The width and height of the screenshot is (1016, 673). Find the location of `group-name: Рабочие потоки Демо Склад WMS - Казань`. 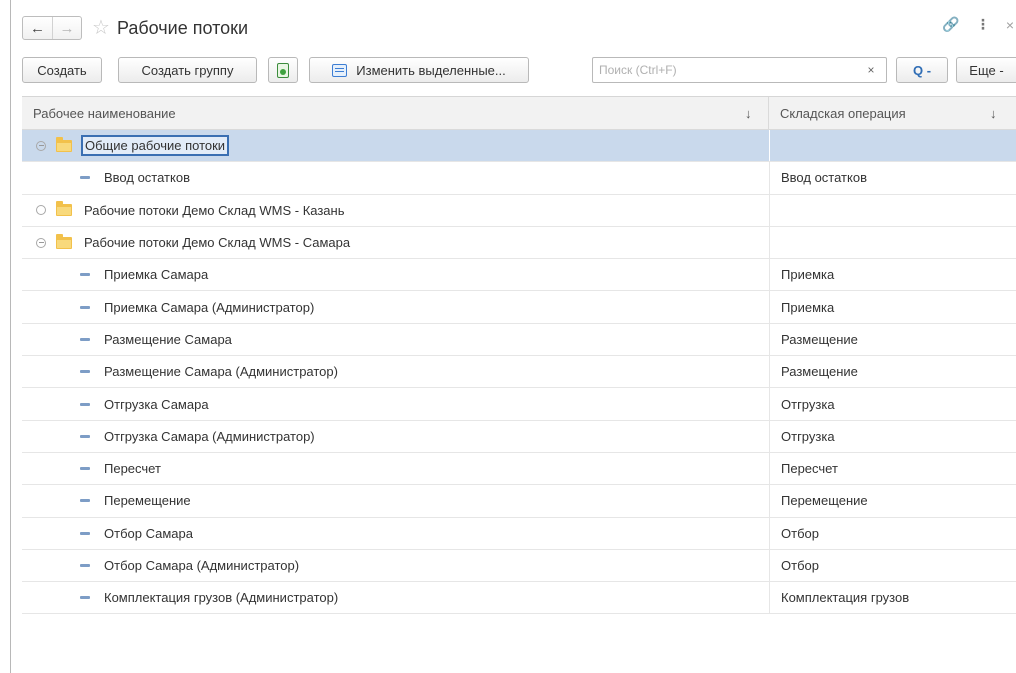

group-name: Рабочие потоки Демо Склад WMS - Казань is located at coordinates (214, 210).